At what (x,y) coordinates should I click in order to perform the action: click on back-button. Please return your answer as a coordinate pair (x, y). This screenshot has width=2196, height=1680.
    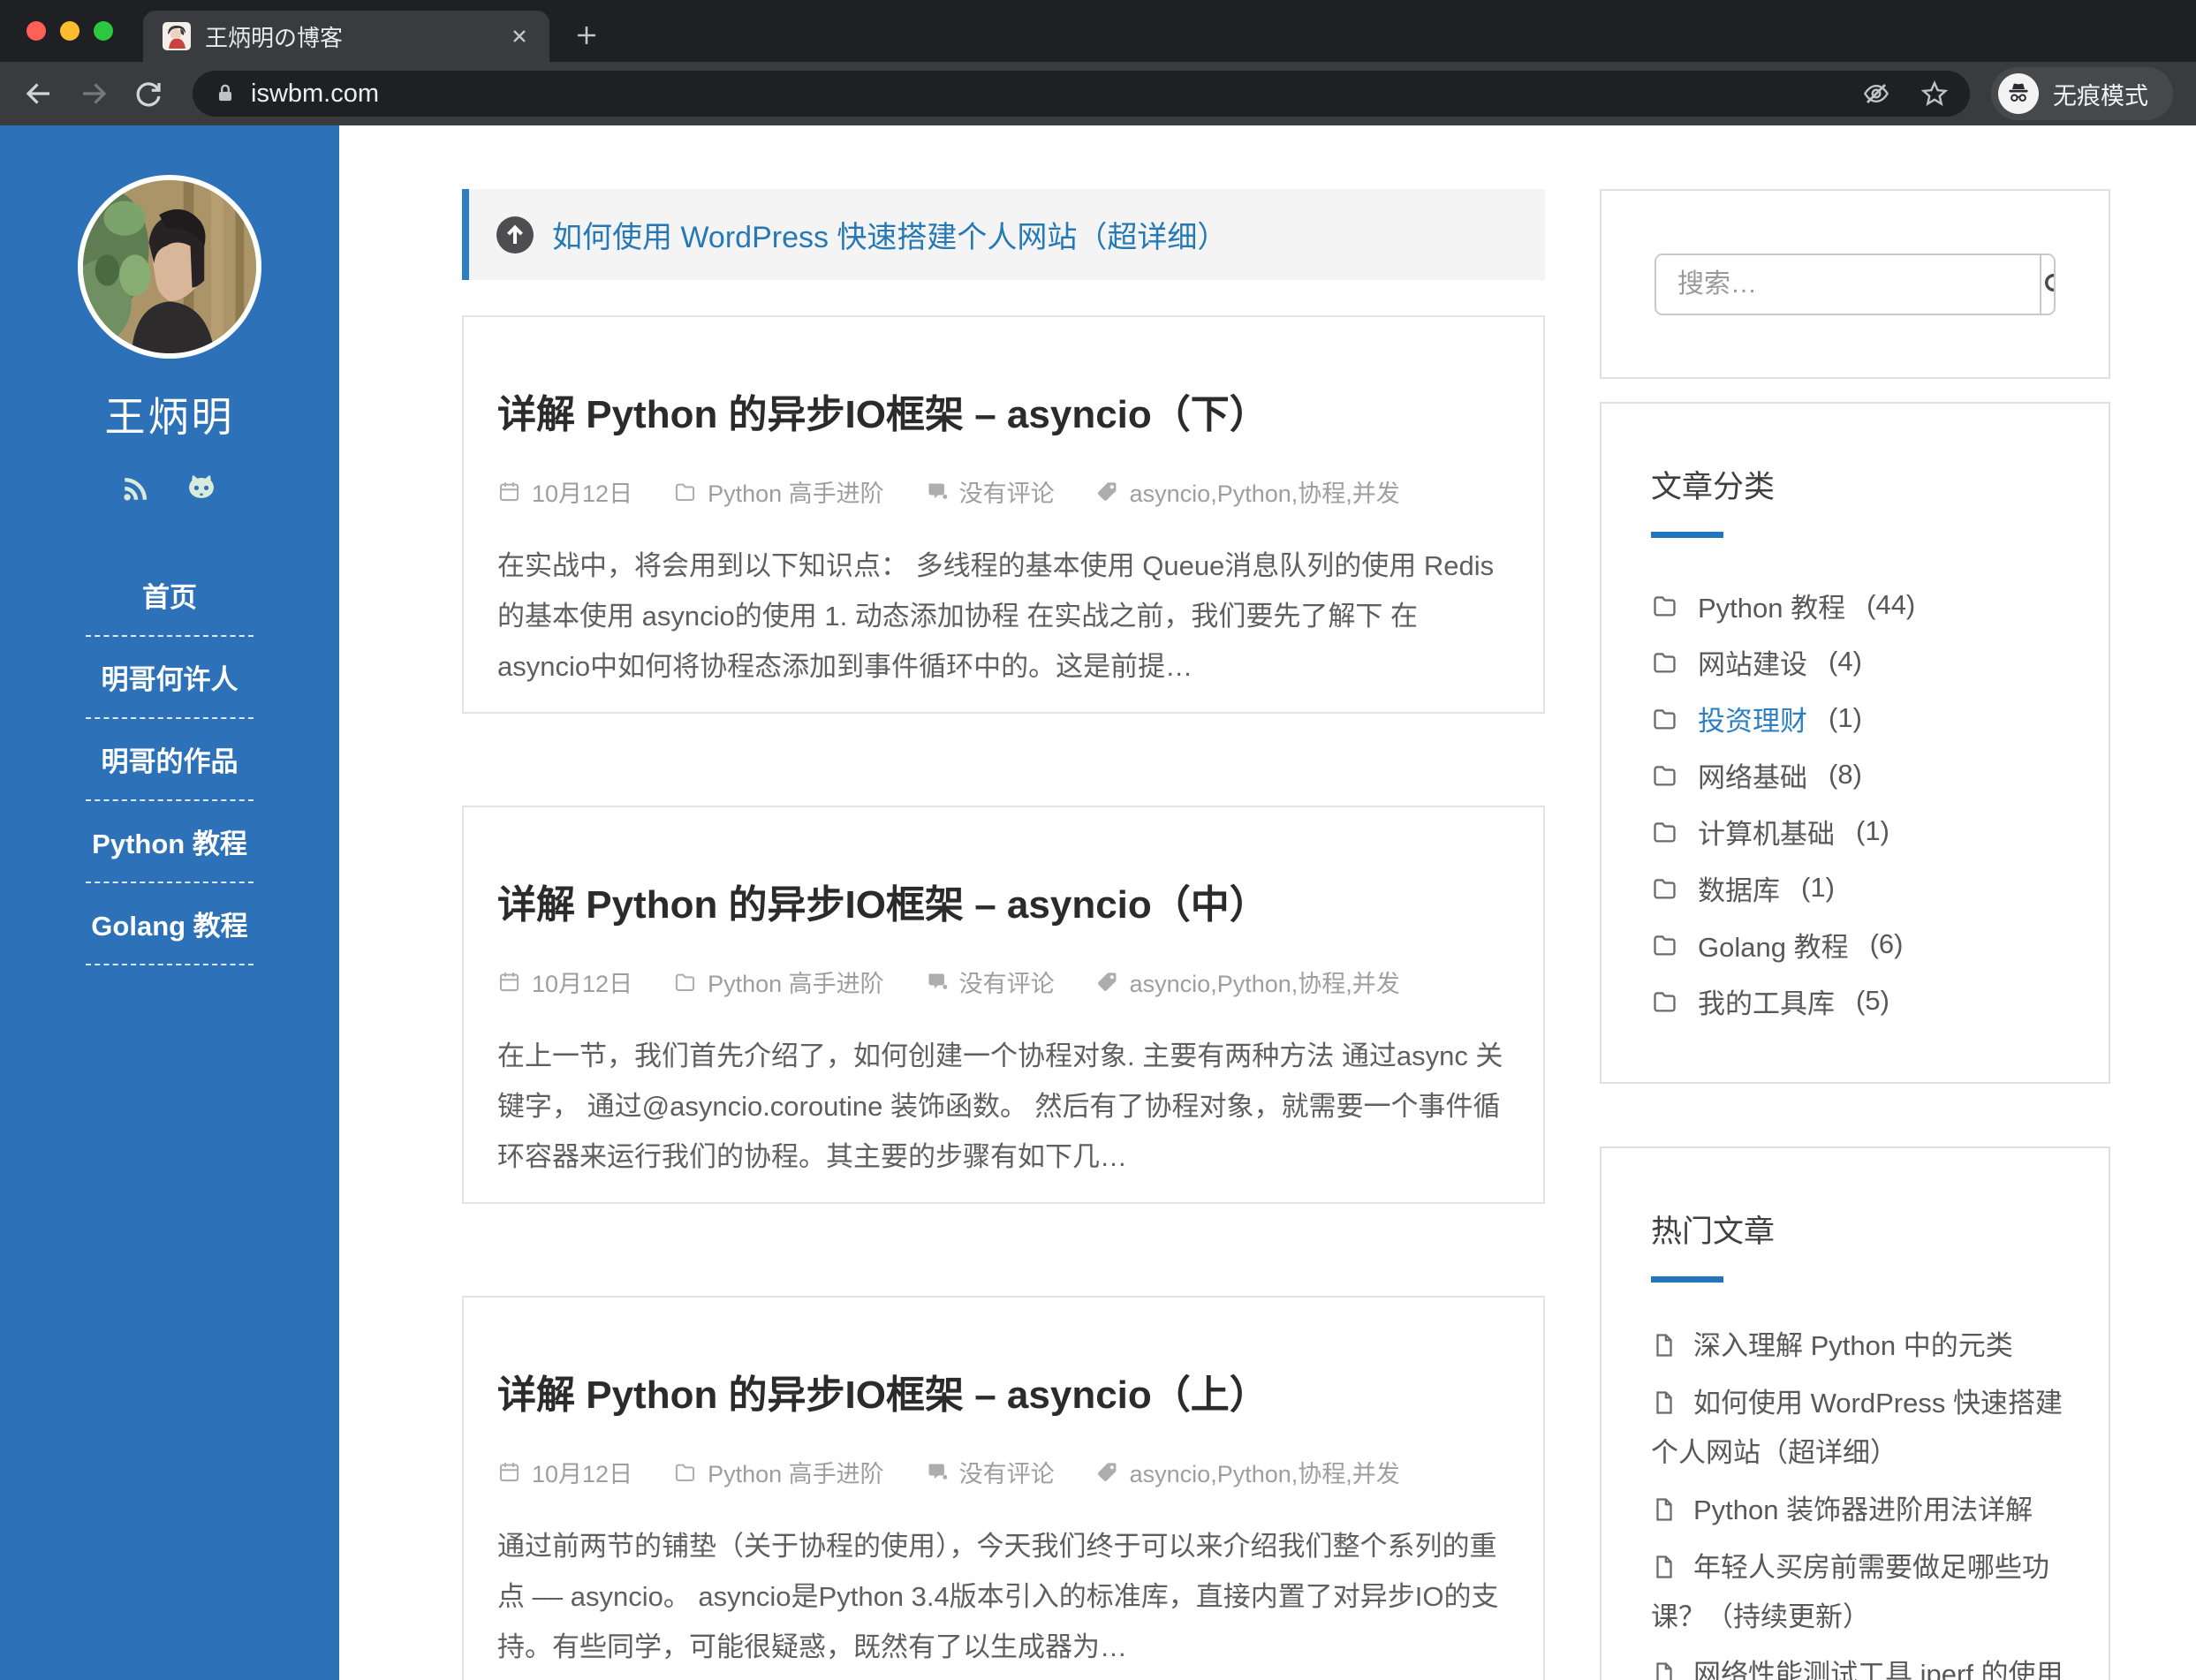
    Looking at the image, I should click on (39, 94).